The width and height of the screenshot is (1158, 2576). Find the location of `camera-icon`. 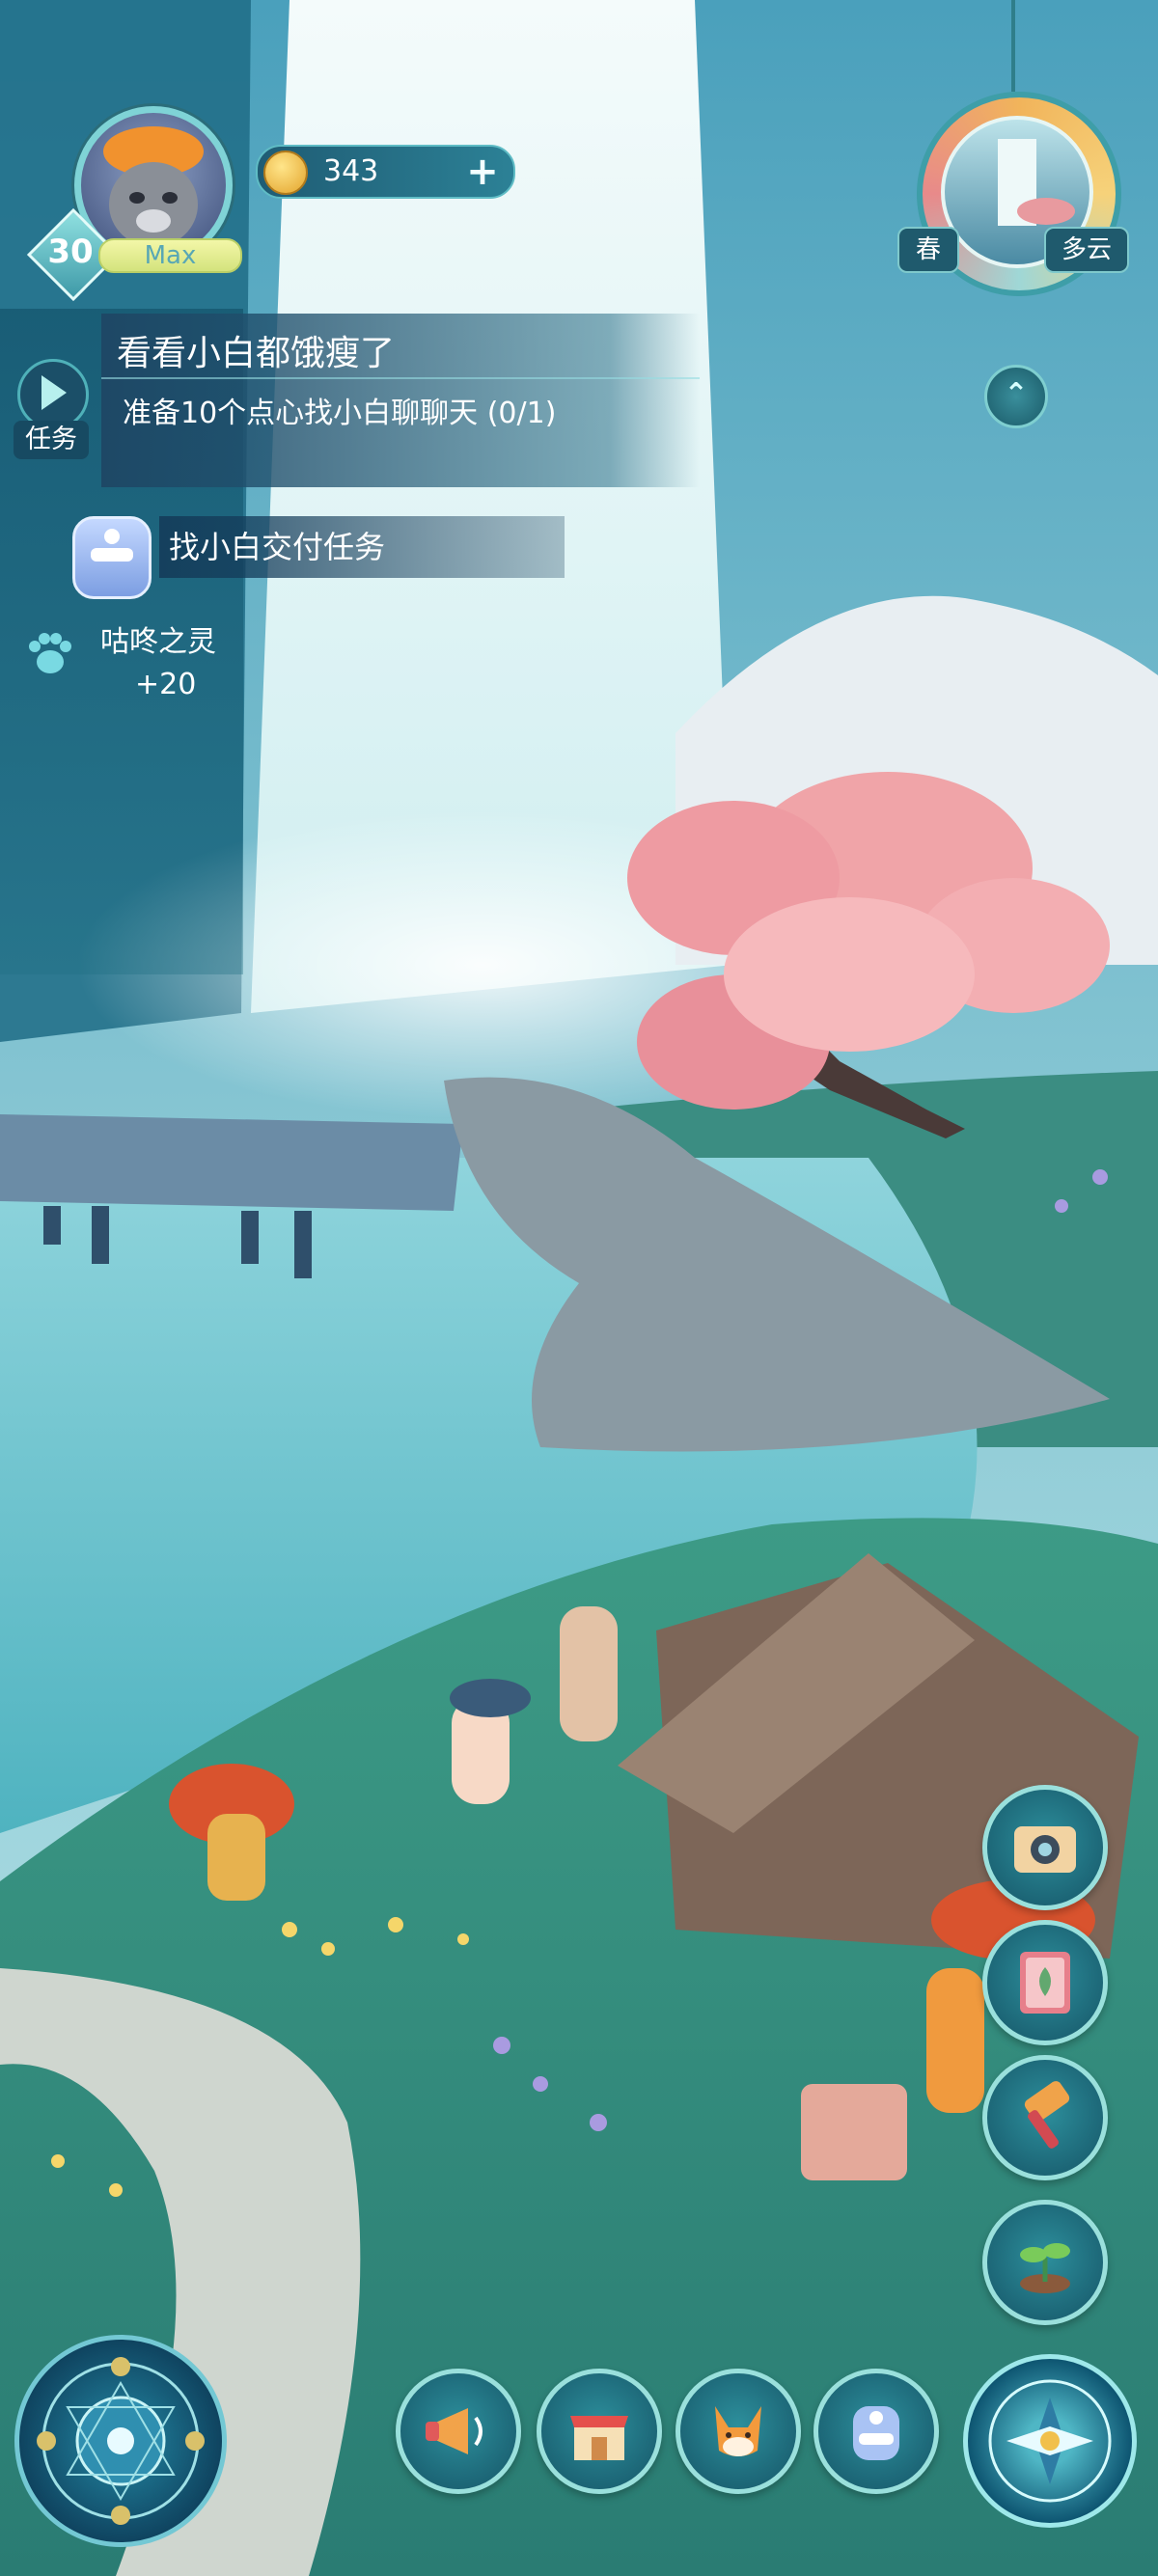

camera-icon is located at coordinates (1045, 1849).